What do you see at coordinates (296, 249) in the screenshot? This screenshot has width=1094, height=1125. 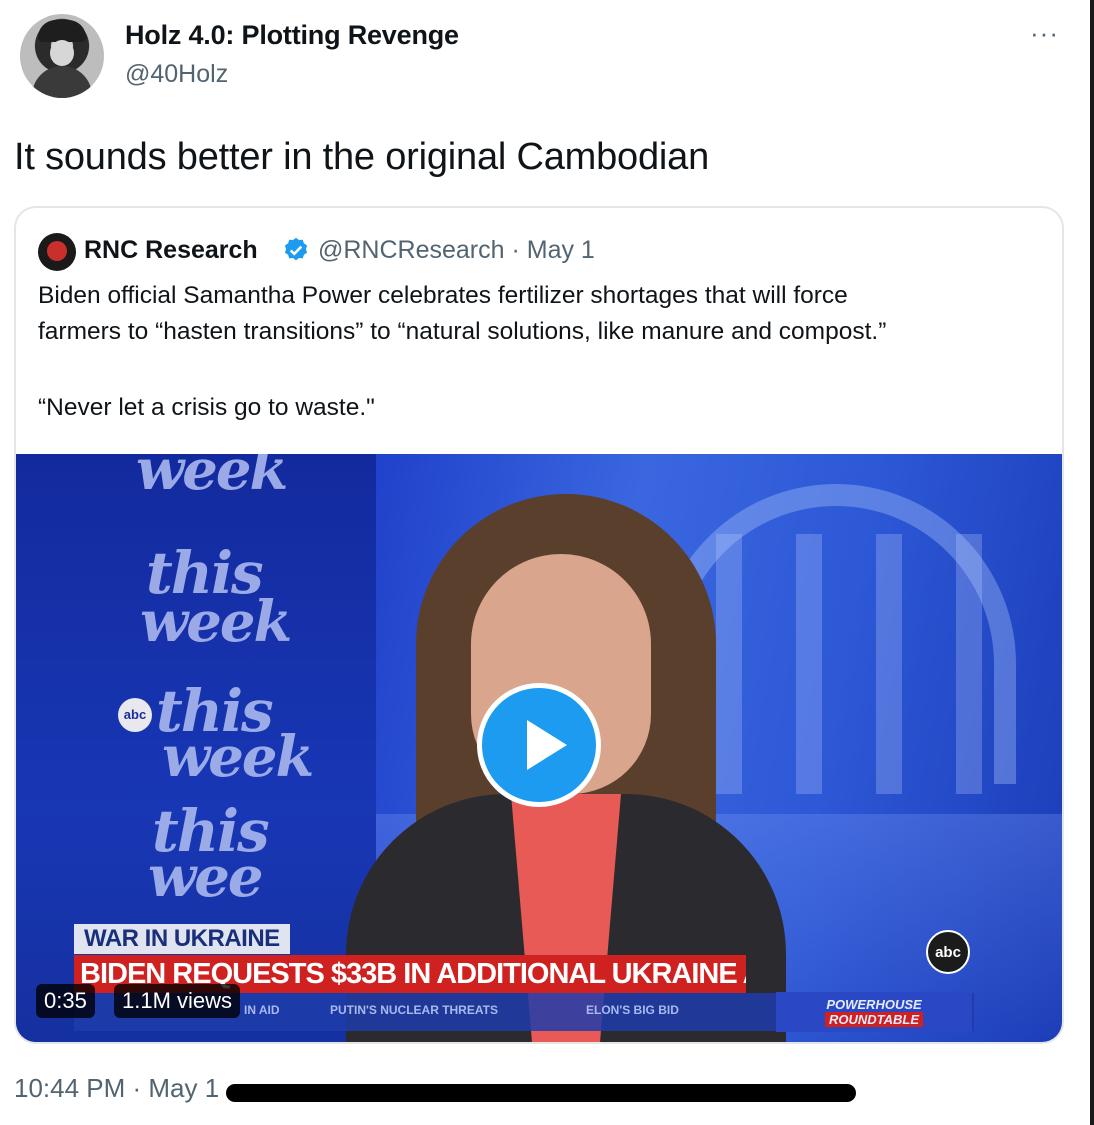 I see `verified-badge-icon` at bounding box center [296, 249].